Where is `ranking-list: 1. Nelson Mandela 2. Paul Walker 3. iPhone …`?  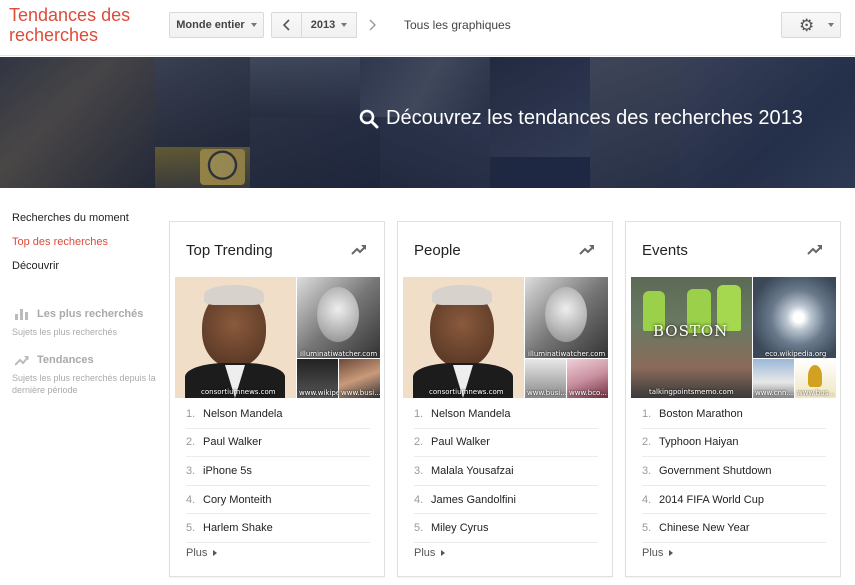 ranking-list: 1. Nelson Mandela 2. Paul Walker 3. iPhone … is located at coordinates (278, 471).